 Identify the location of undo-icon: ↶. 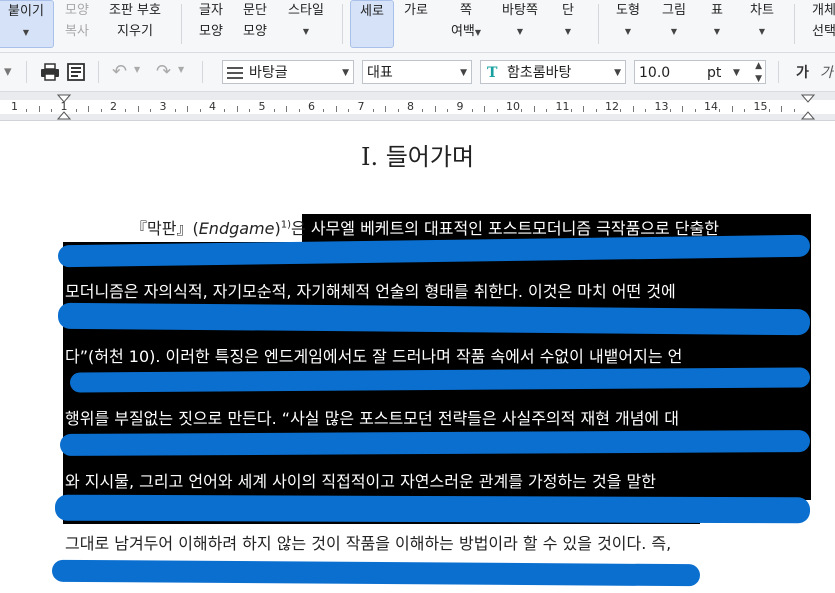
(119, 71).